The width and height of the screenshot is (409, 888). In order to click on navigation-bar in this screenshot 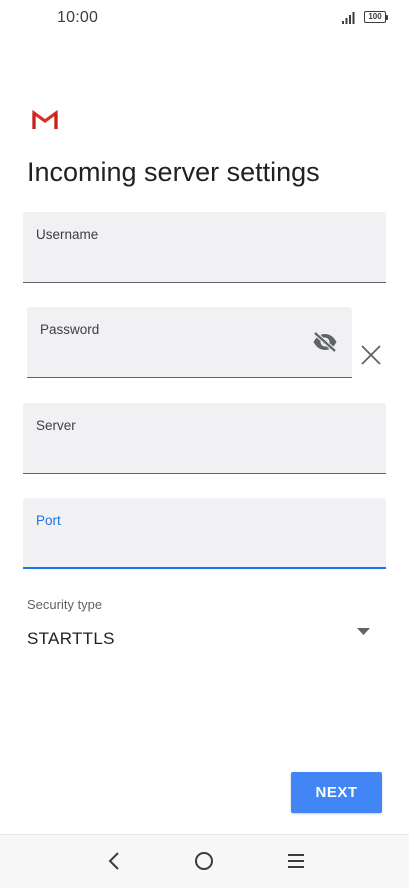, I will do `click(204, 861)`.